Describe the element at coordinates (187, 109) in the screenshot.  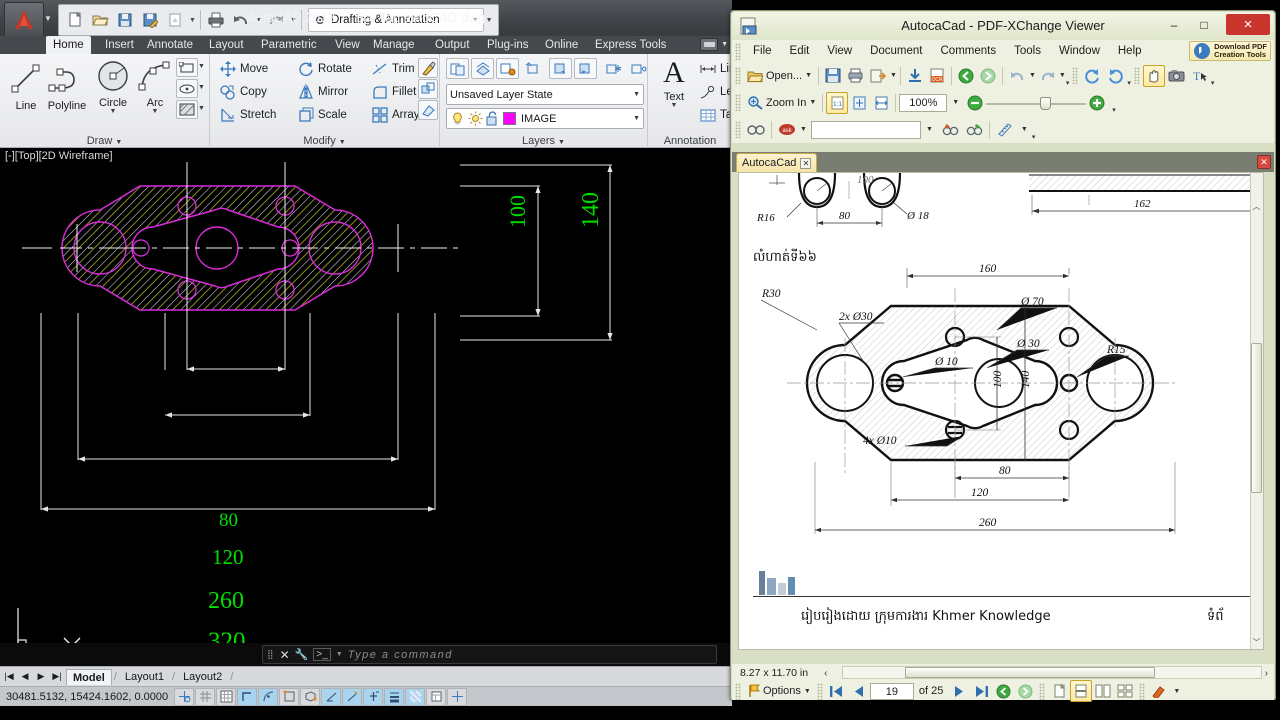
I see `hatch-icon` at that location.